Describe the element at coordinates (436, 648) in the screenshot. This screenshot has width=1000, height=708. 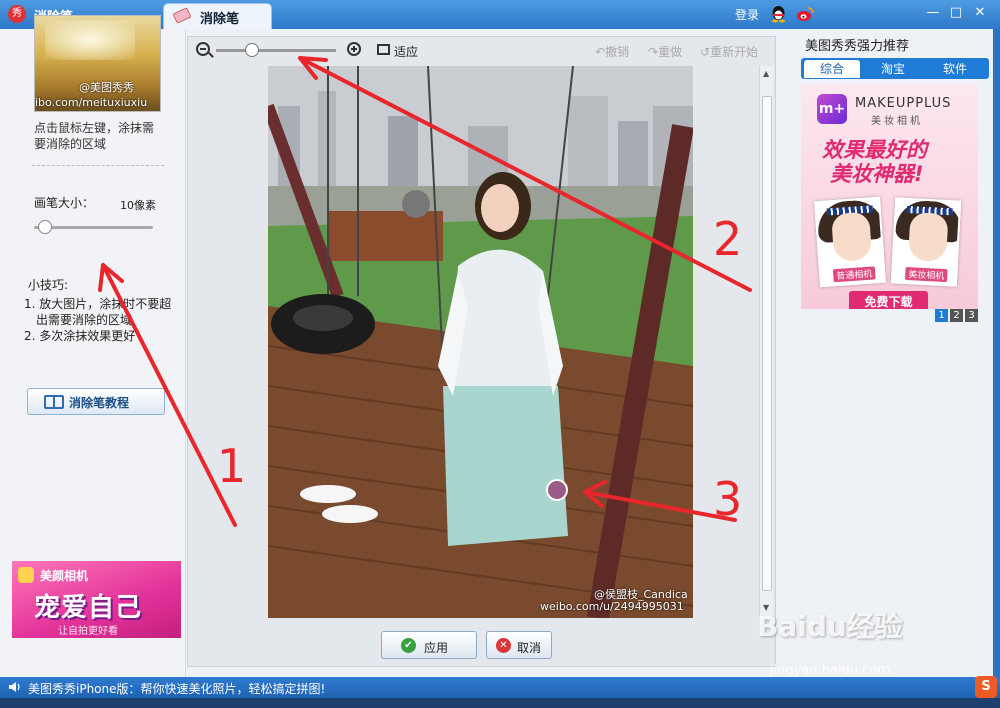
I see `apply-label: 应用` at that location.